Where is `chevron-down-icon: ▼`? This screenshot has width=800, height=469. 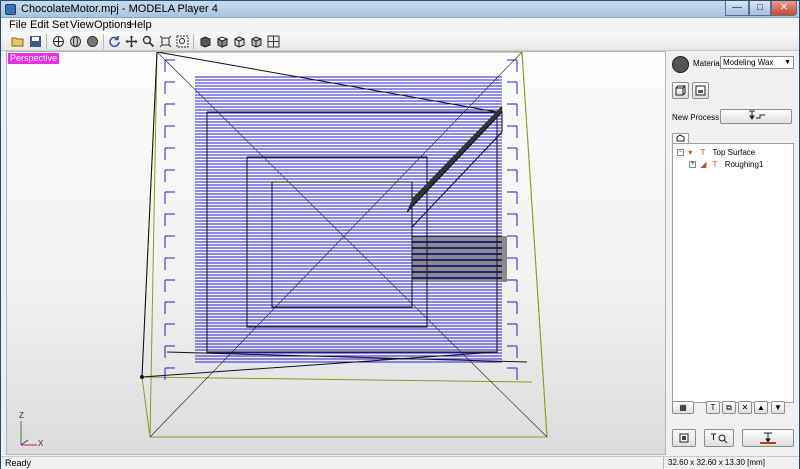 chevron-down-icon: ▼ is located at coordinates (787, 62).